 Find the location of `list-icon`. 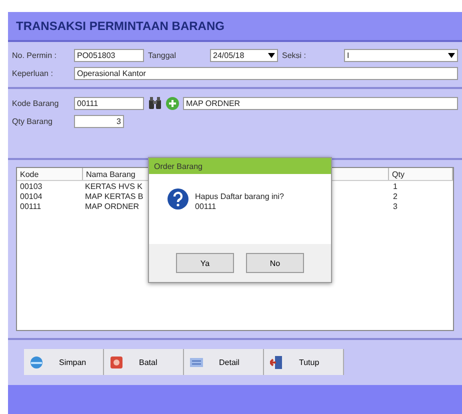

list-icon is located at coordinates (196, 362).